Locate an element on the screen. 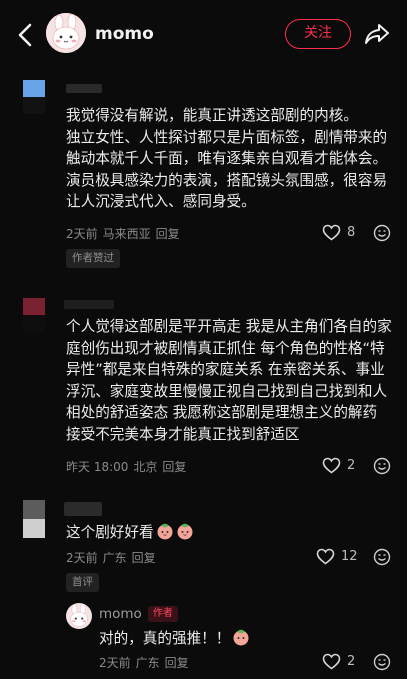 Image resolution: width=407 pixels, height=679 pixels. top-bar: momo 关注 is located at coordinates (203, 35).